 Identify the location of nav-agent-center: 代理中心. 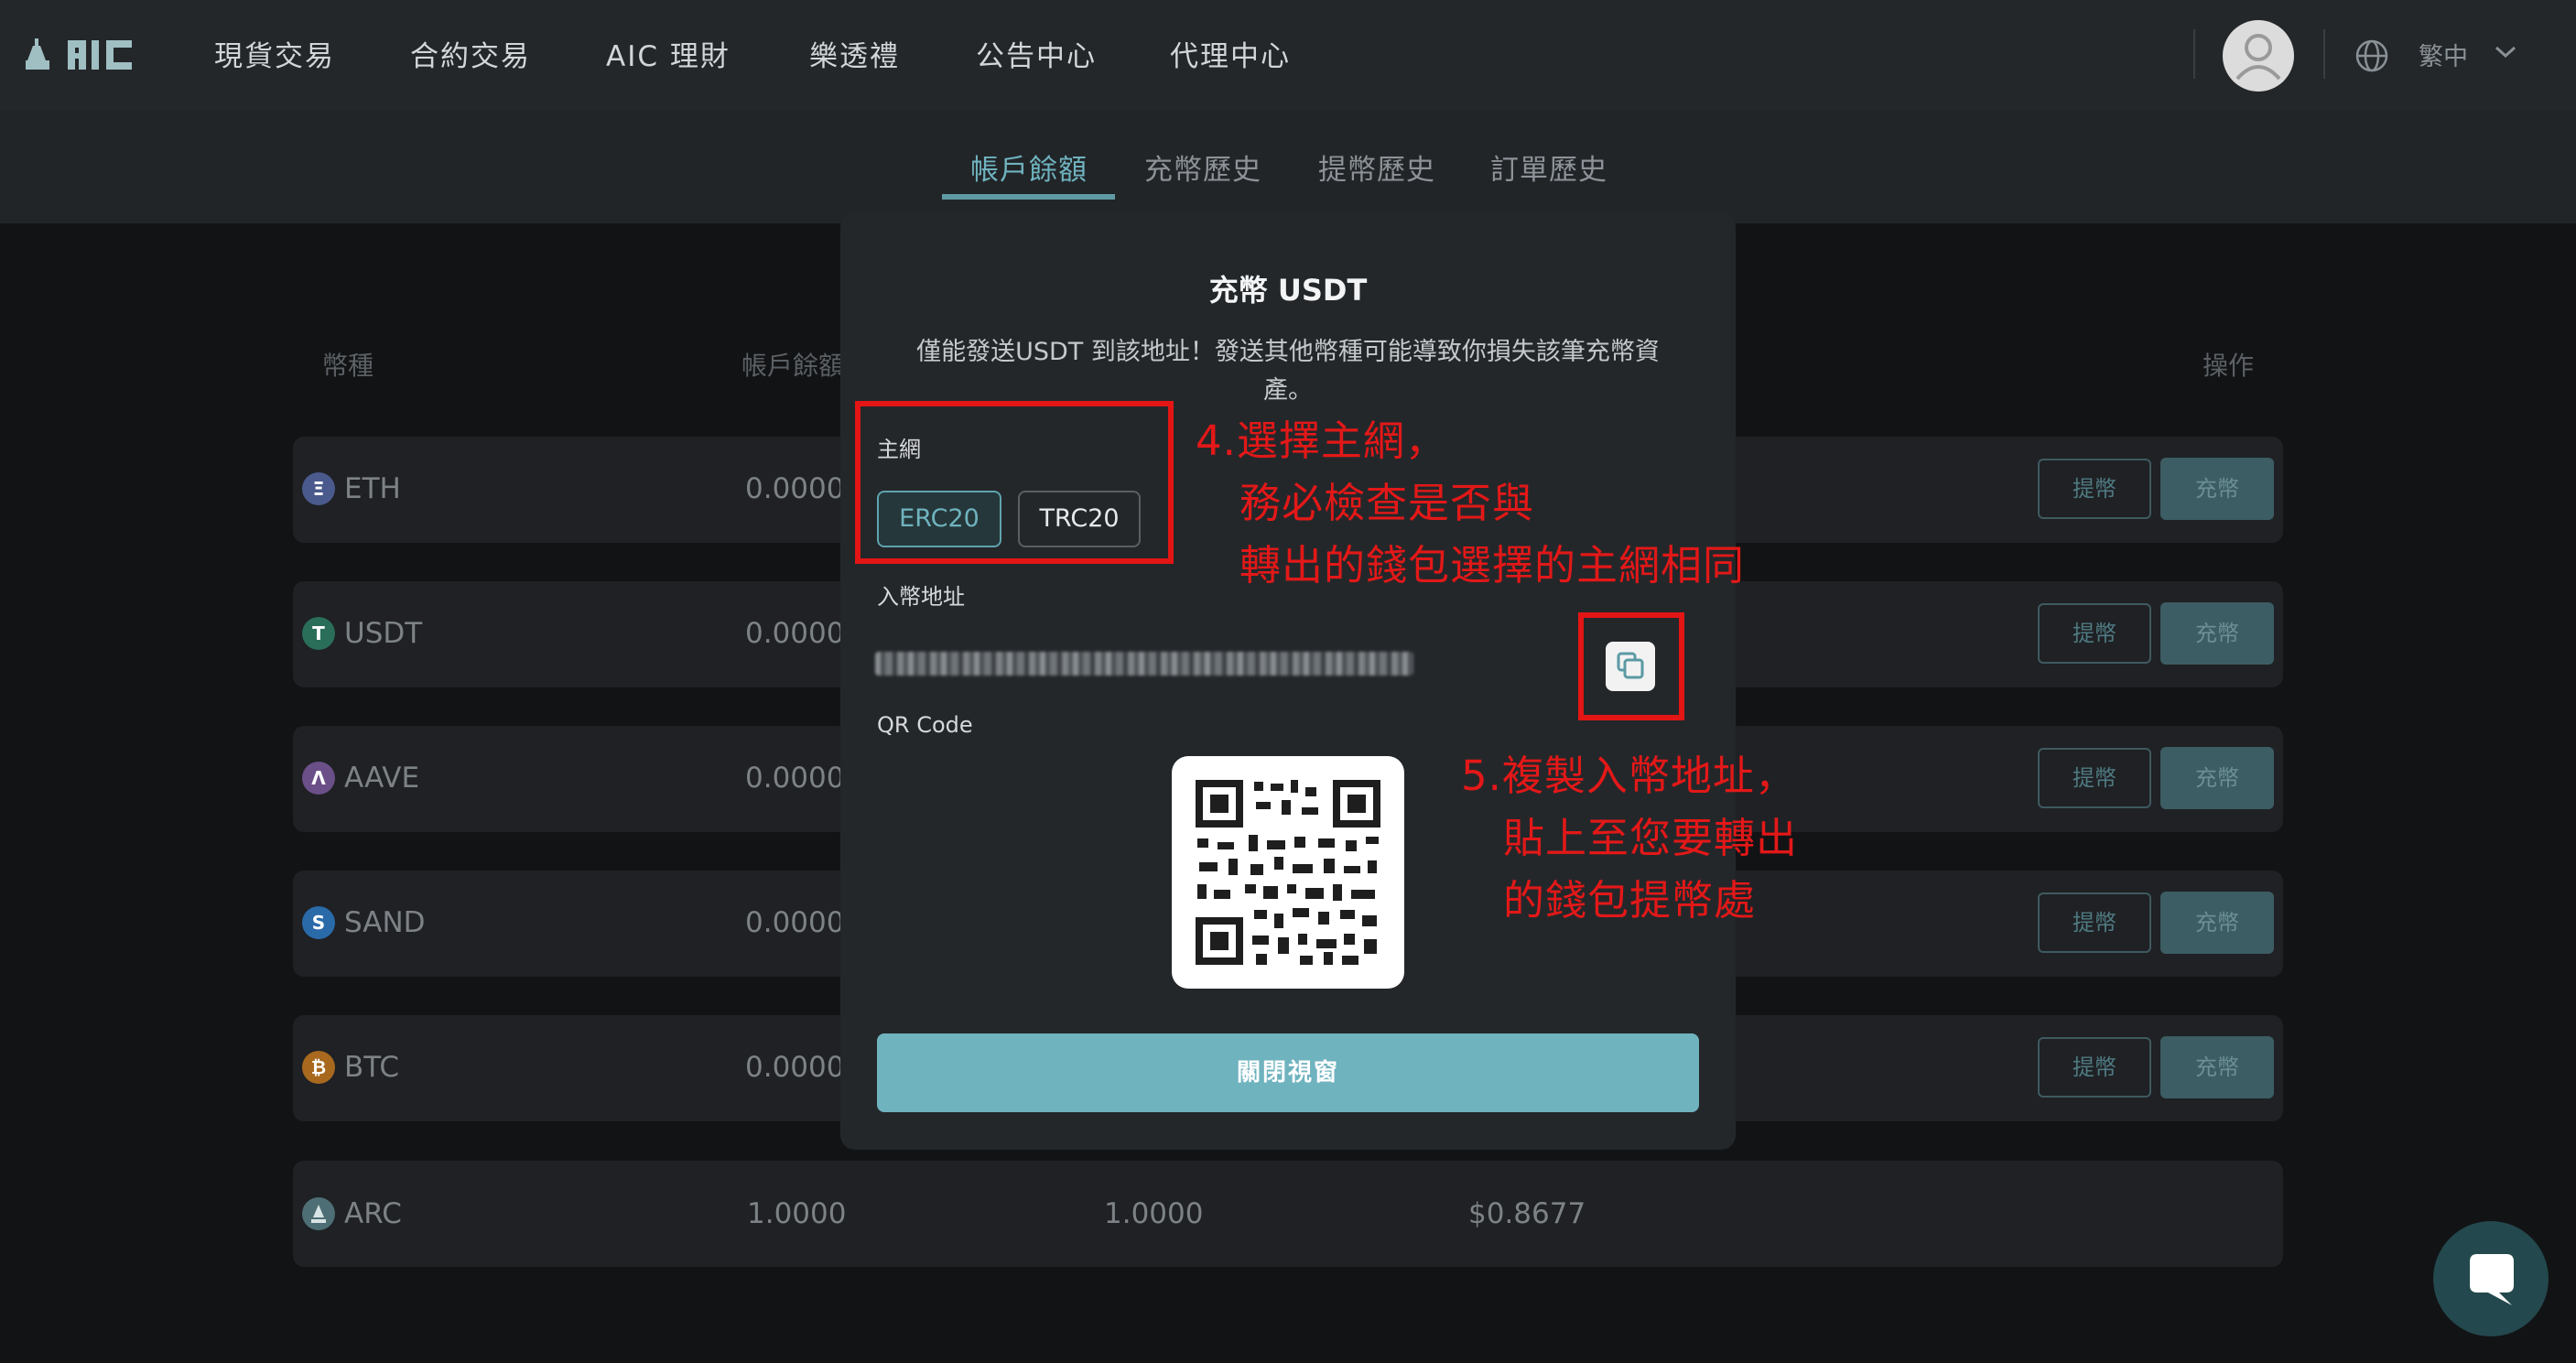
(1230, 53).